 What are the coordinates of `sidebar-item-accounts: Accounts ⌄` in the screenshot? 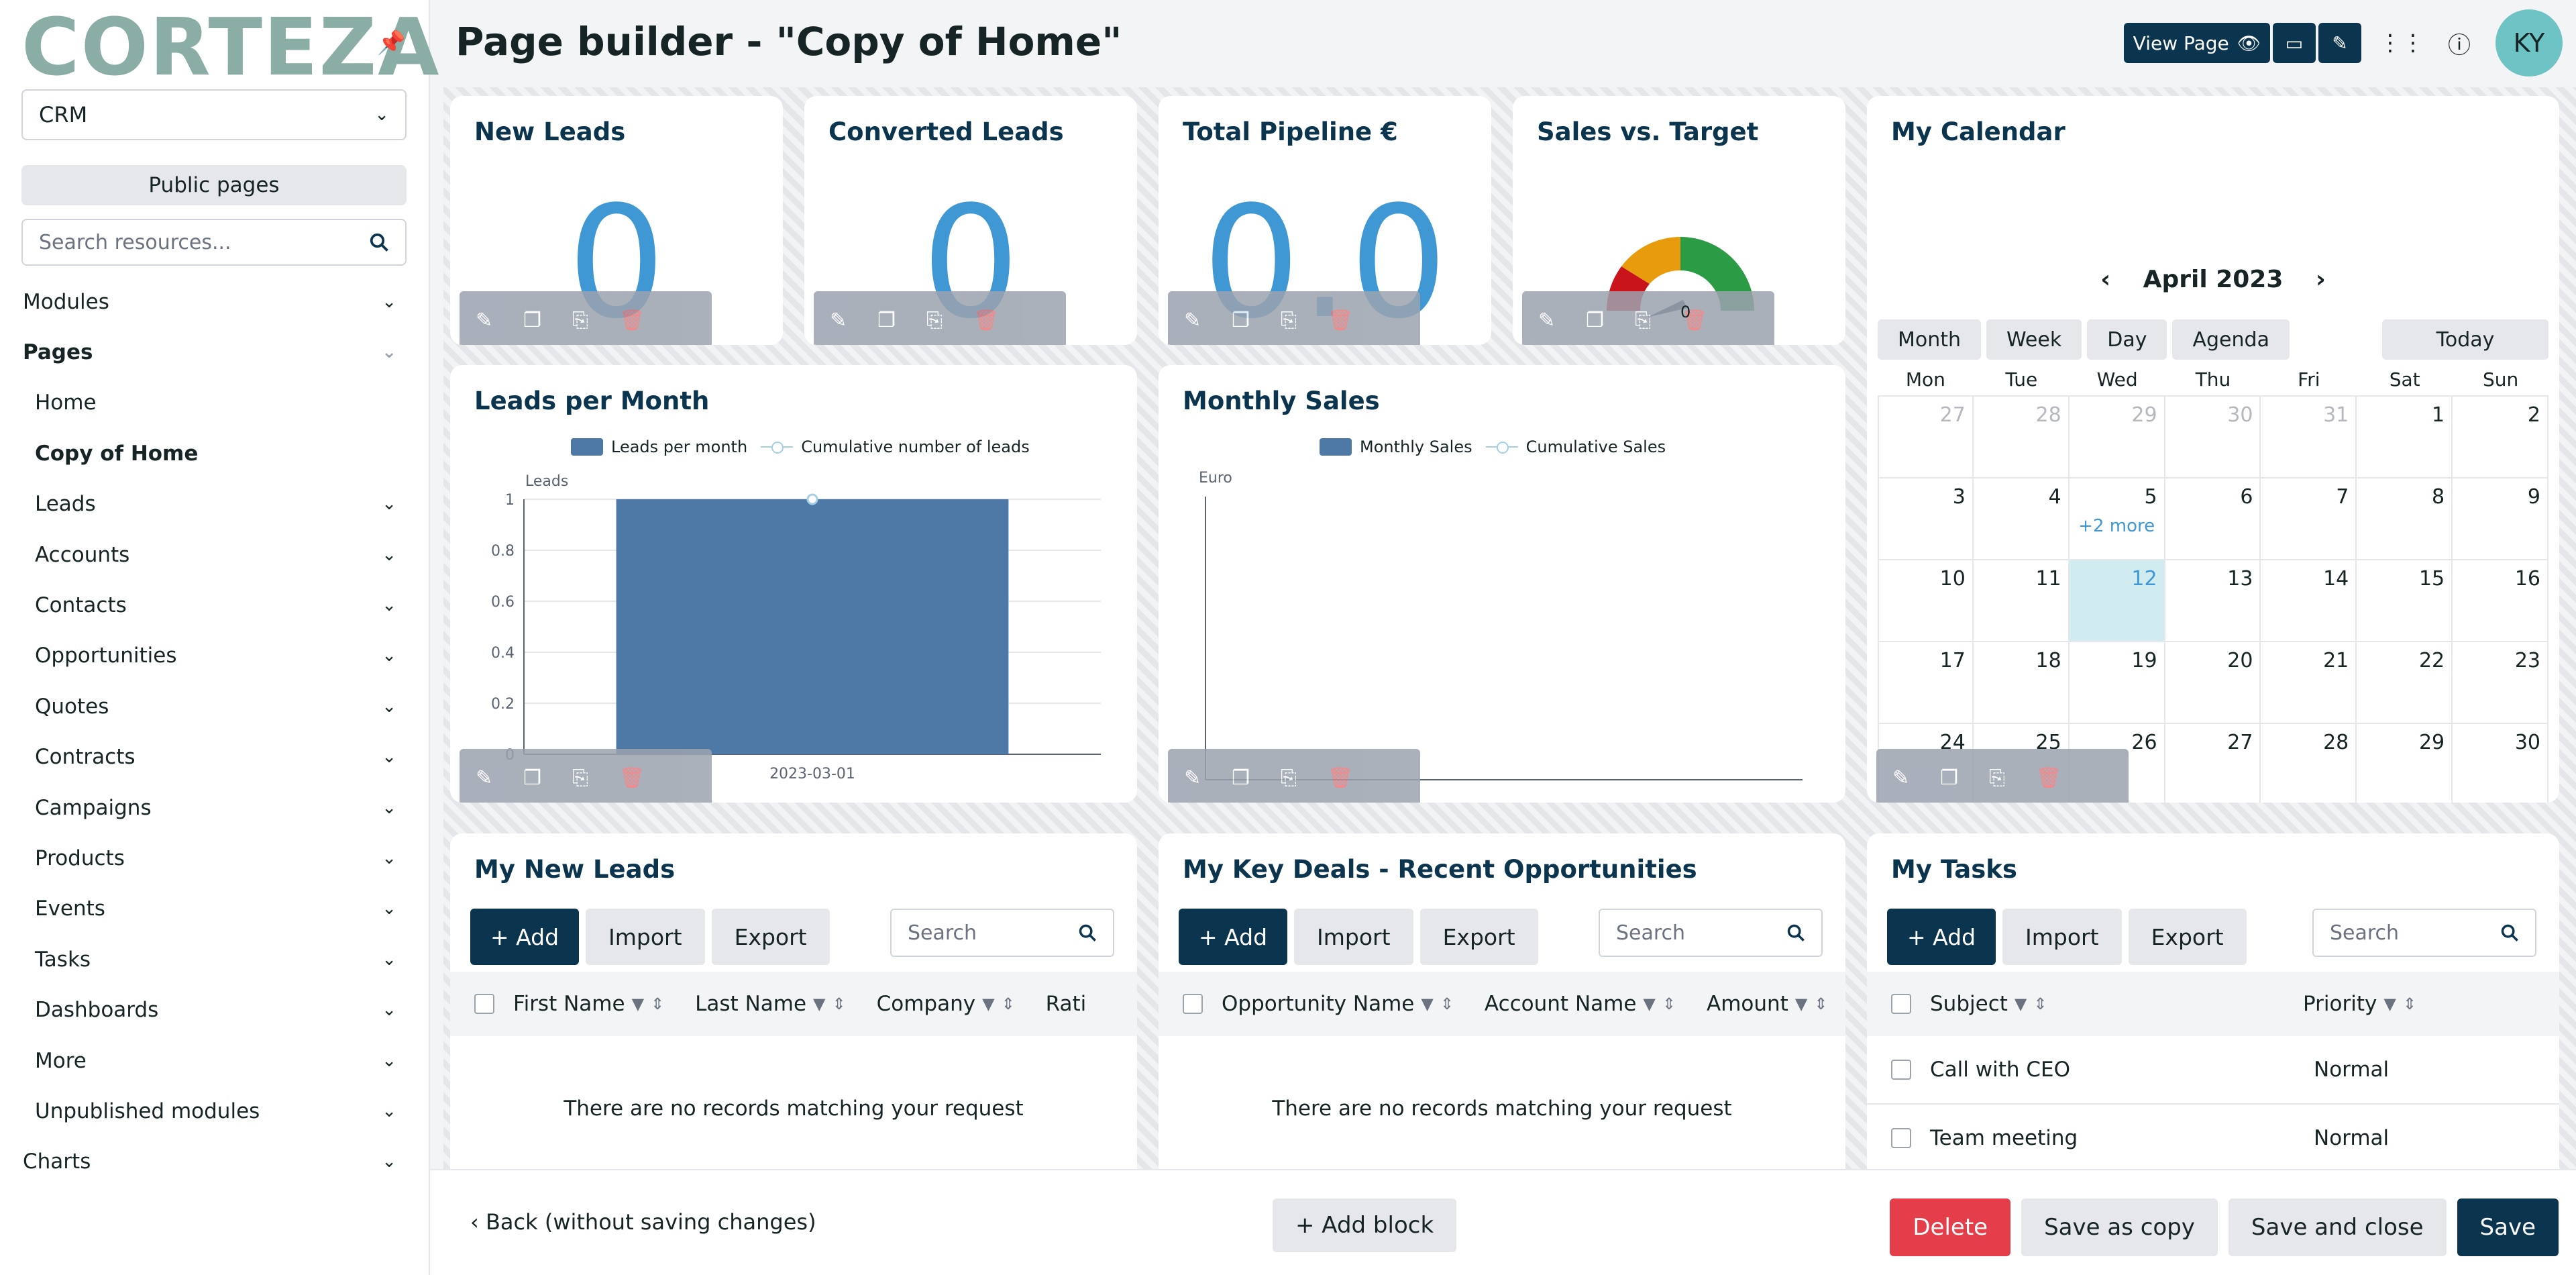 It's located at (215, 554).